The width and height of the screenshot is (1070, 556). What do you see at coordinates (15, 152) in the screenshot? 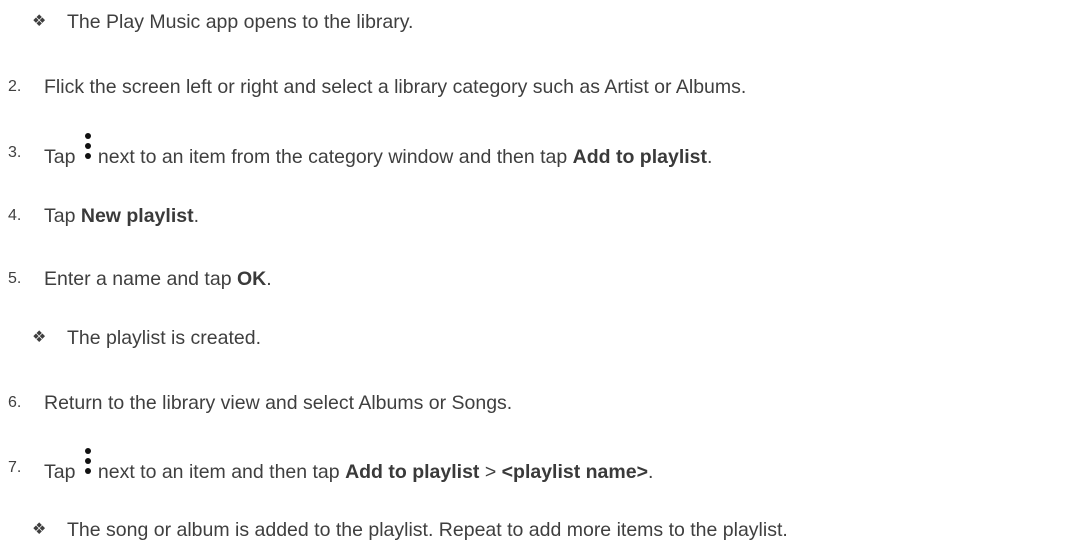
I see `step-number: 3.` at bounding box center [15, 152].